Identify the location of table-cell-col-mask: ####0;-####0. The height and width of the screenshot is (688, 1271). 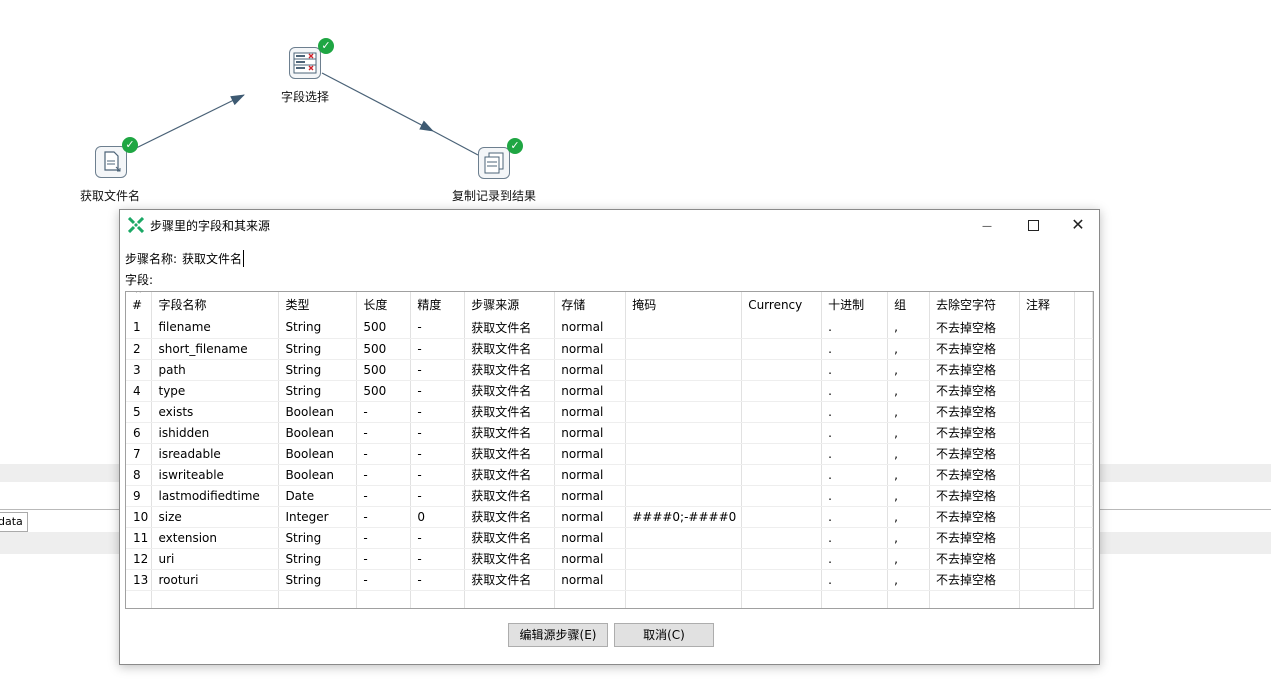
(684, 517).